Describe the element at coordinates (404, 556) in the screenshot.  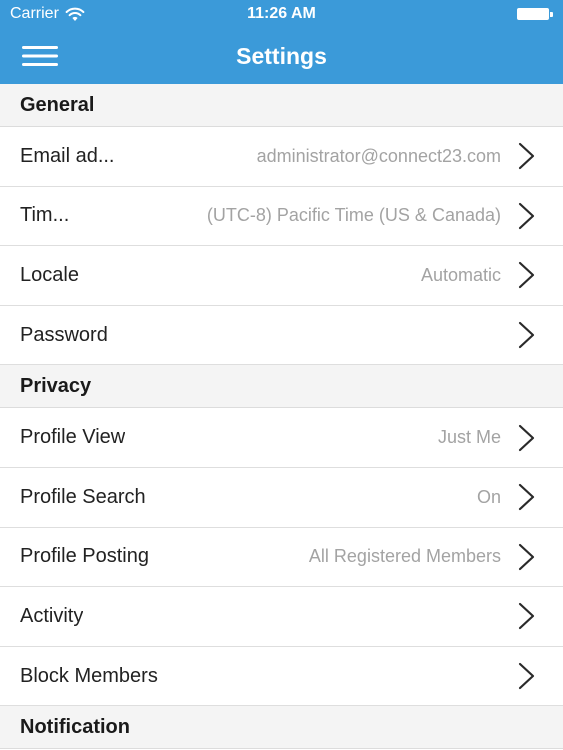
I see `row-value: All Registered Members` at that location.